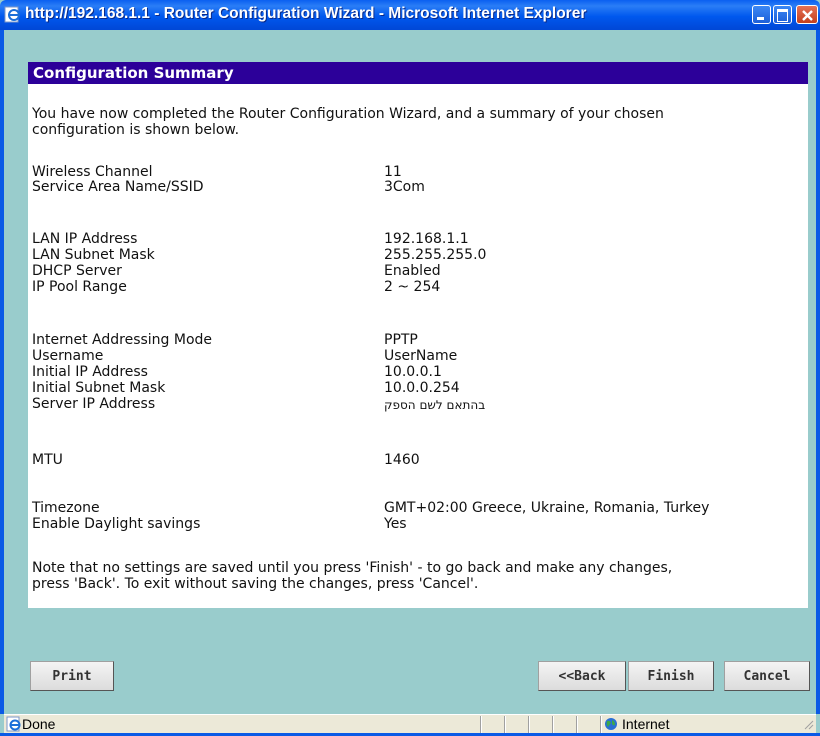  Describe the element at coordinates (421, 356) in the screenshot. I see `username-value: UserName` at that location.